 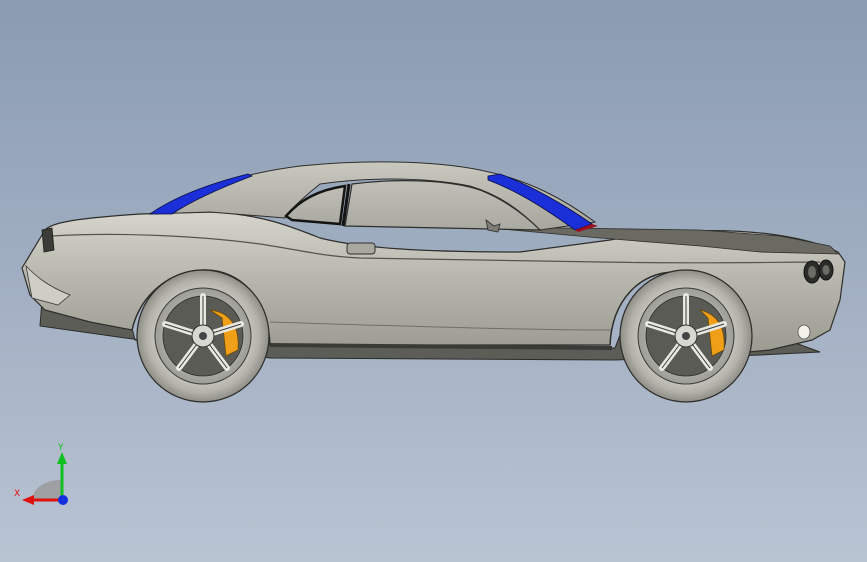 What do you see at coordinates (203, 336) in the screenshot?
I see `rear-wheel` at bounding box center [203, 336].